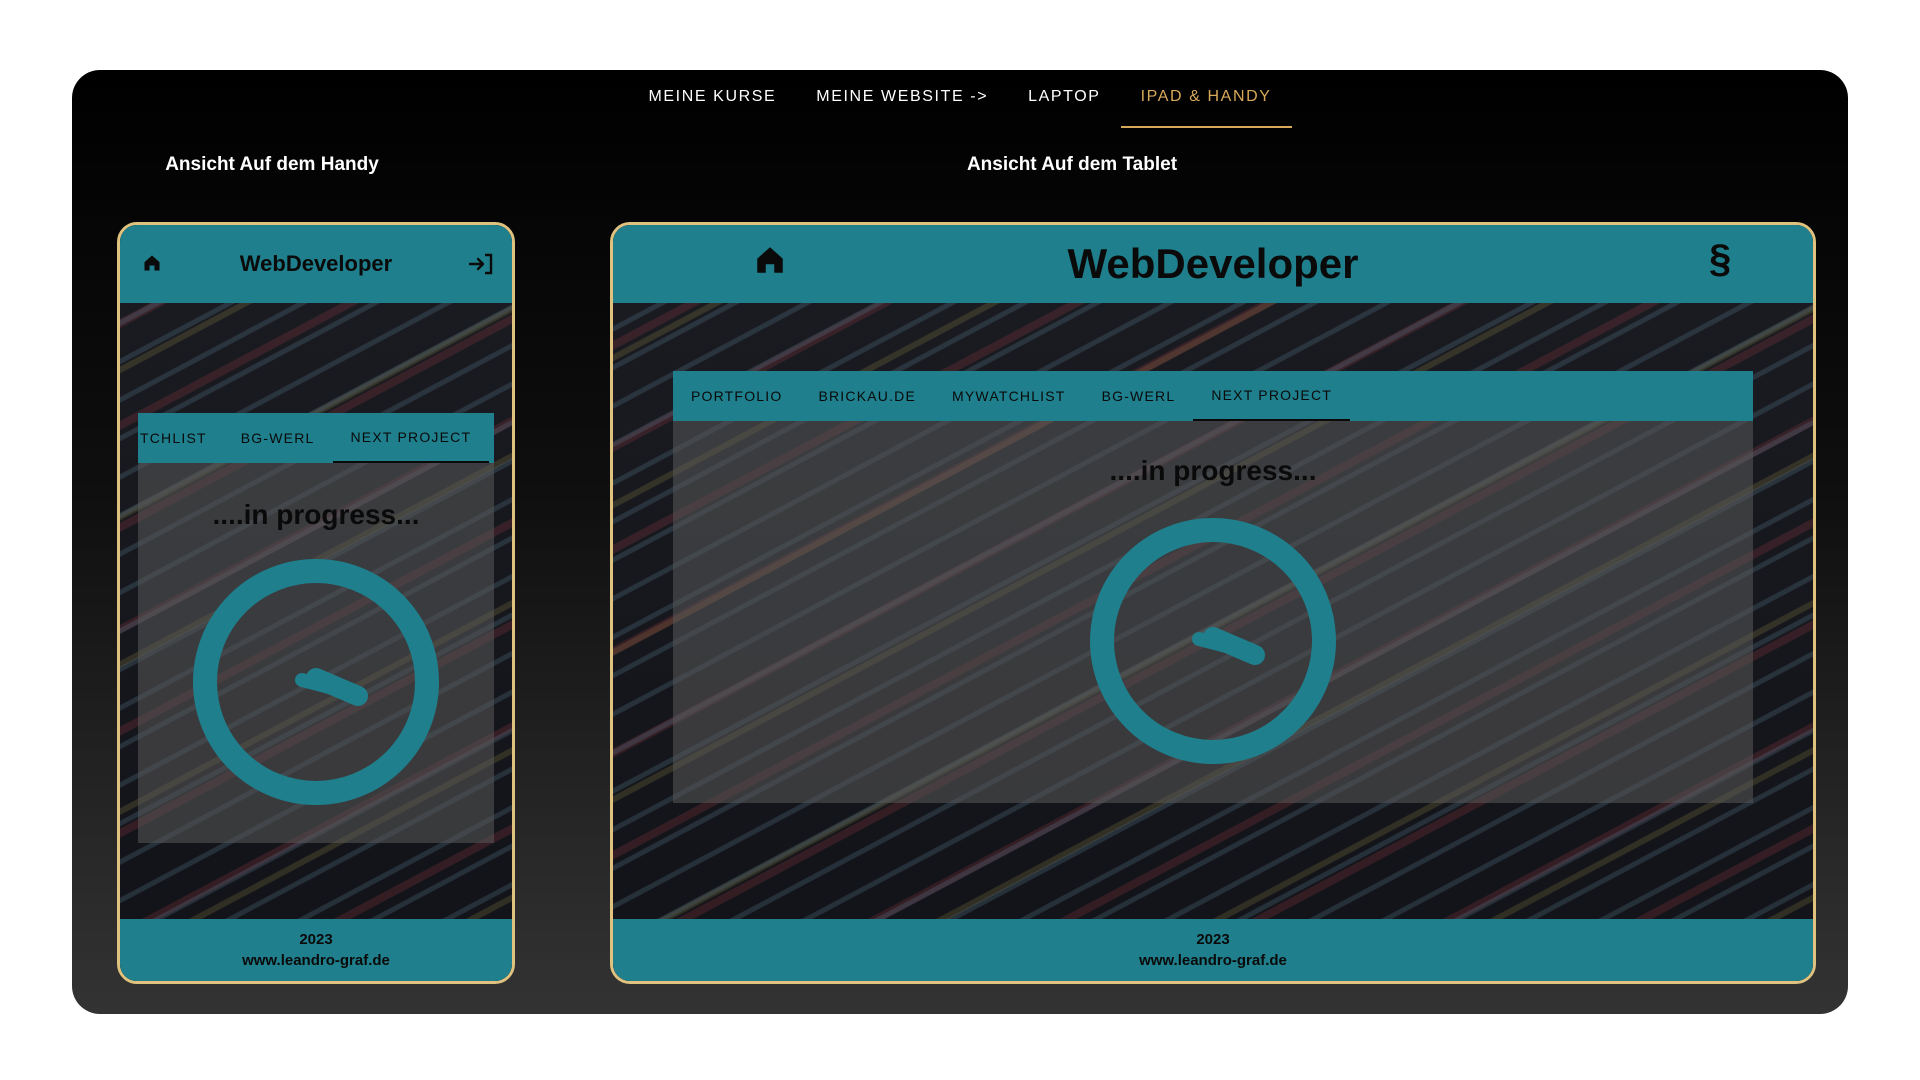  I want to click on tablet-section-title: Ansicht Auf dem Tablet, so click(1072, 164).